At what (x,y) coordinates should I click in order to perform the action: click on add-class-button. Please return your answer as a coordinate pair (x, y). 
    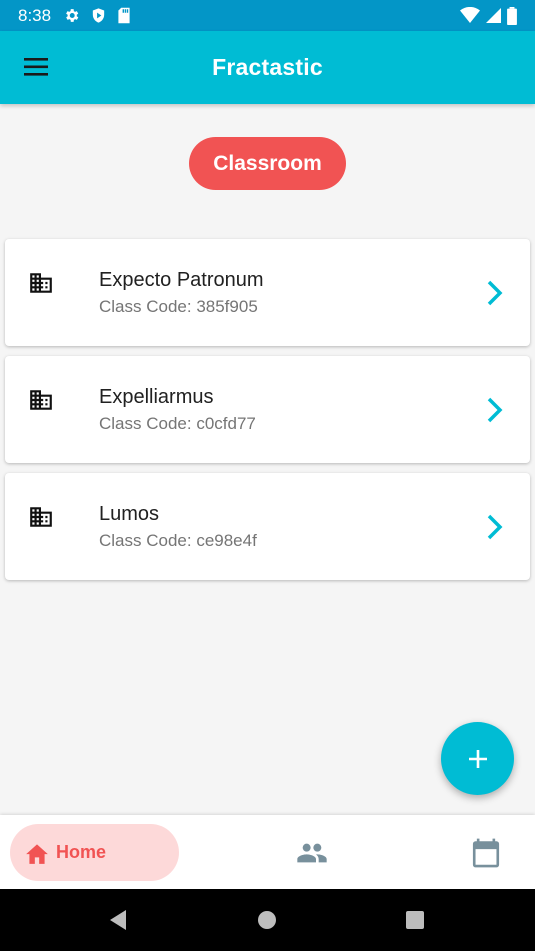
    Looking at the image, I should click on (477, 758).